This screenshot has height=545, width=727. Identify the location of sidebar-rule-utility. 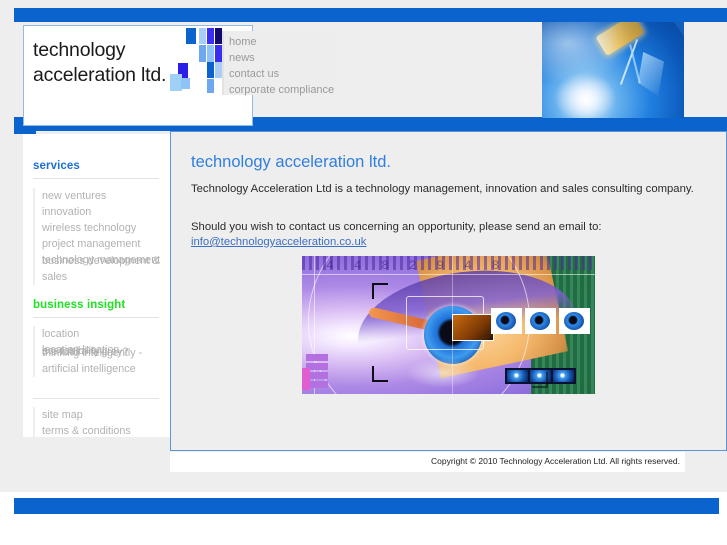
(96, 398).